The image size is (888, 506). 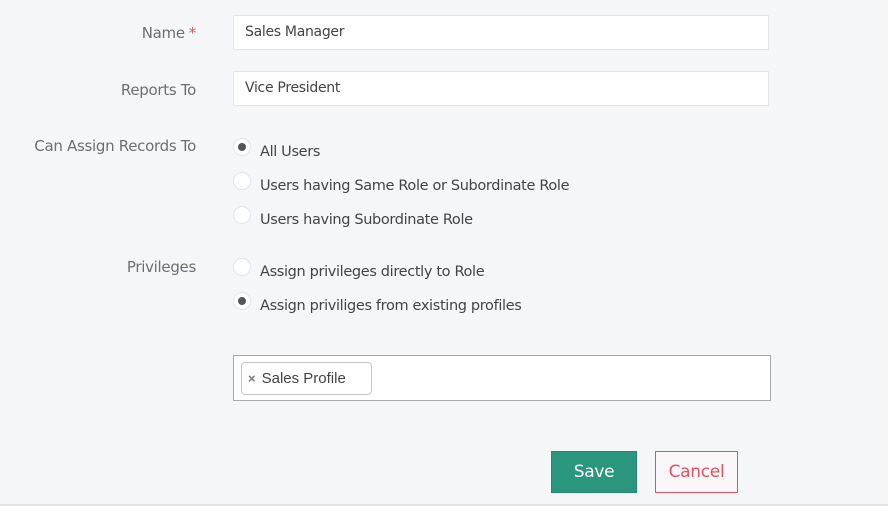 I want to click on name-label: Name *, so click(x=169, y=33).